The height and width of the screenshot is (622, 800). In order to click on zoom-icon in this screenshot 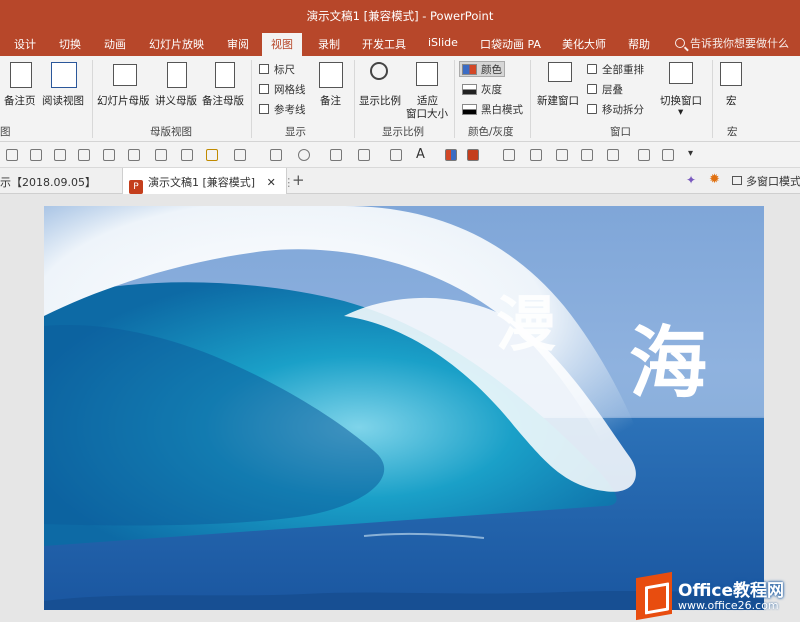, I will do `click(379, 71)`.